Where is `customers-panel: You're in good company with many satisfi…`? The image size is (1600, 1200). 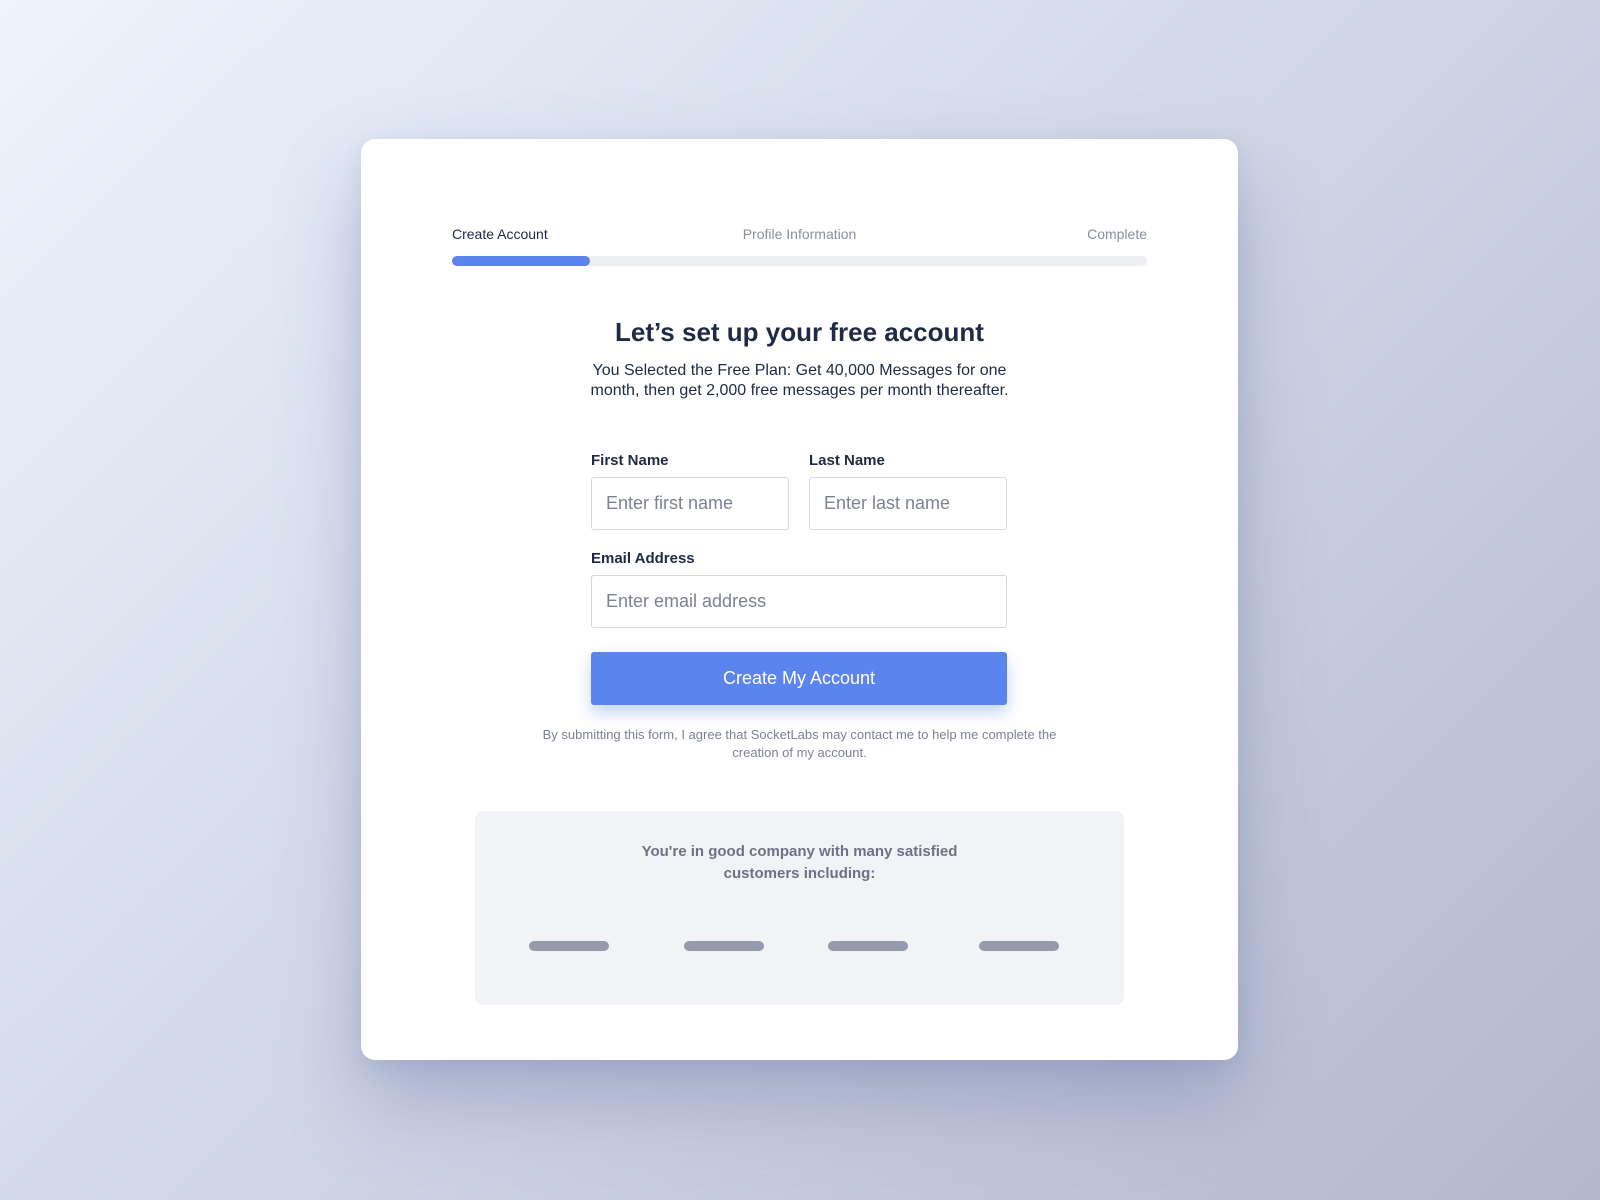
customers-panel: You're in good company with many satisfi… is located at coordinates (799, 908).